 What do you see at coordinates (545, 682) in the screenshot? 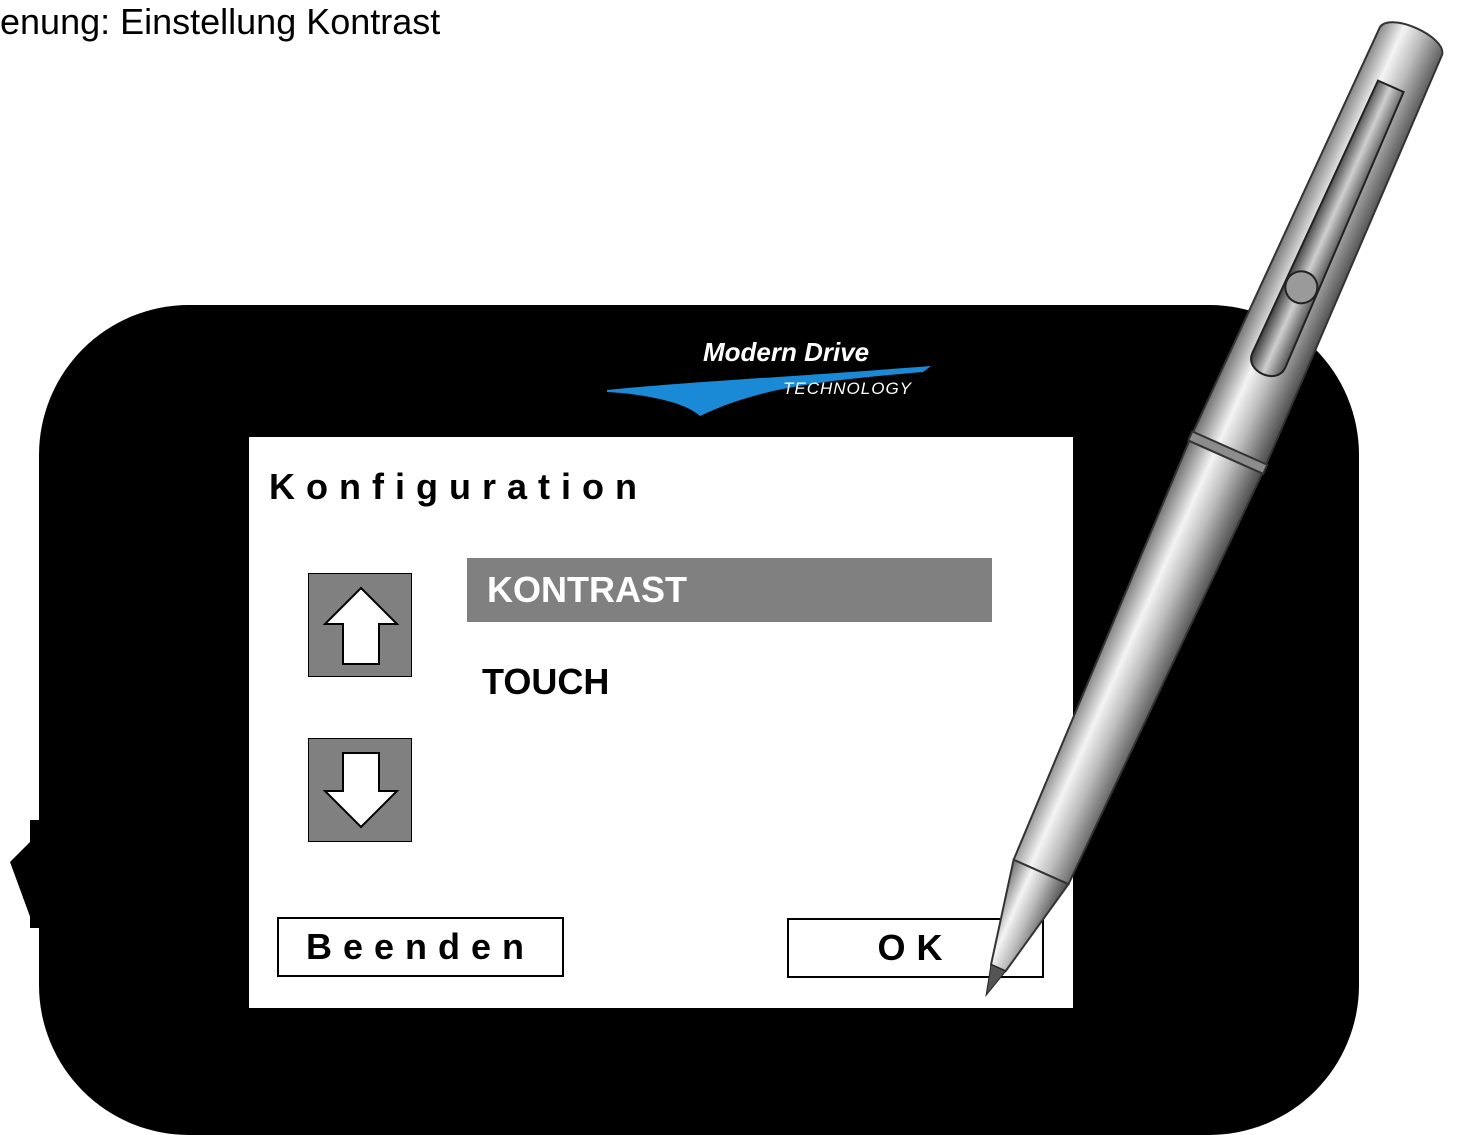
I see `menu-item-touch: TOUCH` at bounding box center [545, 682].